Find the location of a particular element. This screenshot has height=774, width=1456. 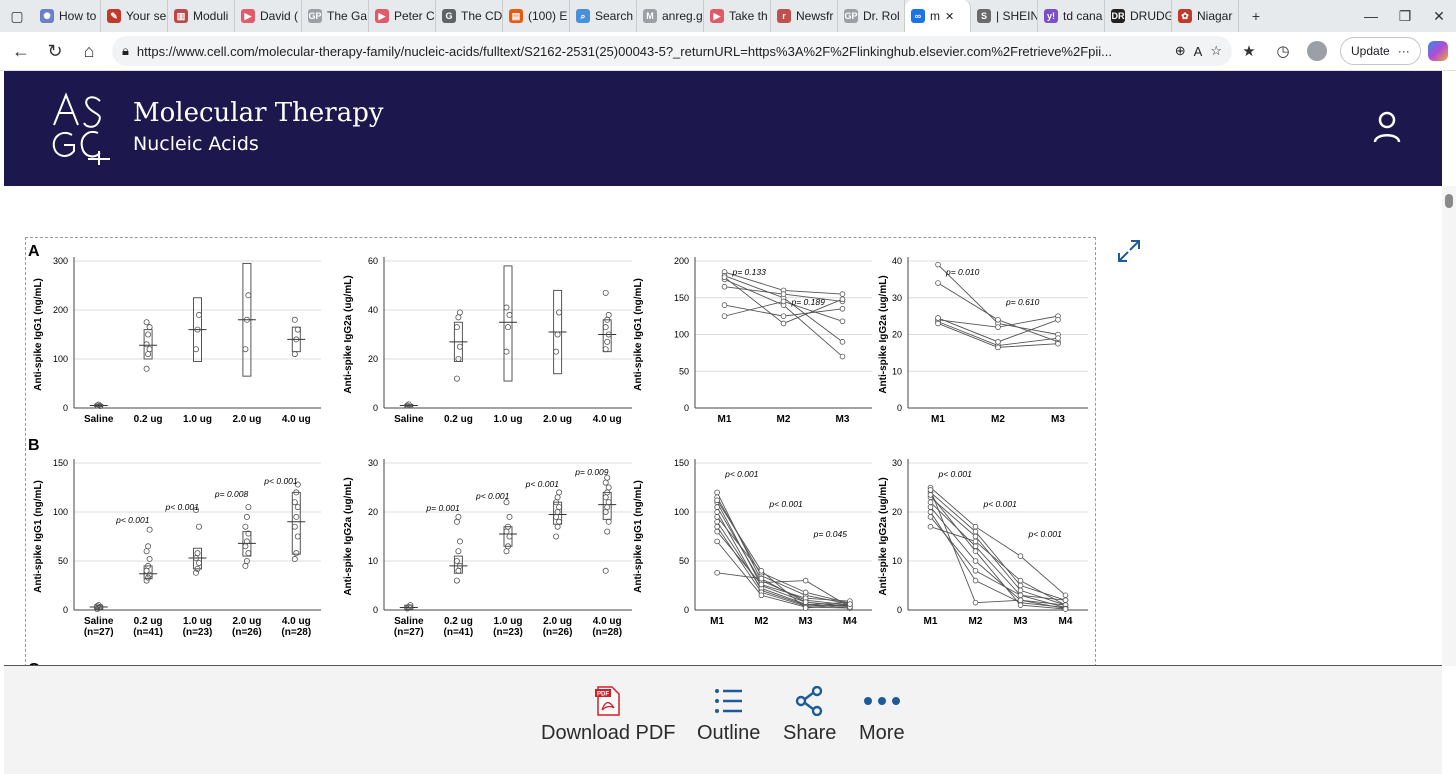

update-button: Update ··· is located at coordinates (1380, 51).